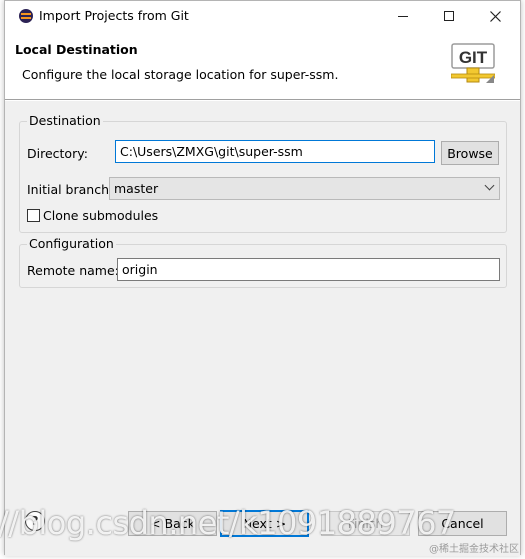  Describe the element at coordinates (57, 153) in the screenshot. I see `directory-label: Directory:` at that location.